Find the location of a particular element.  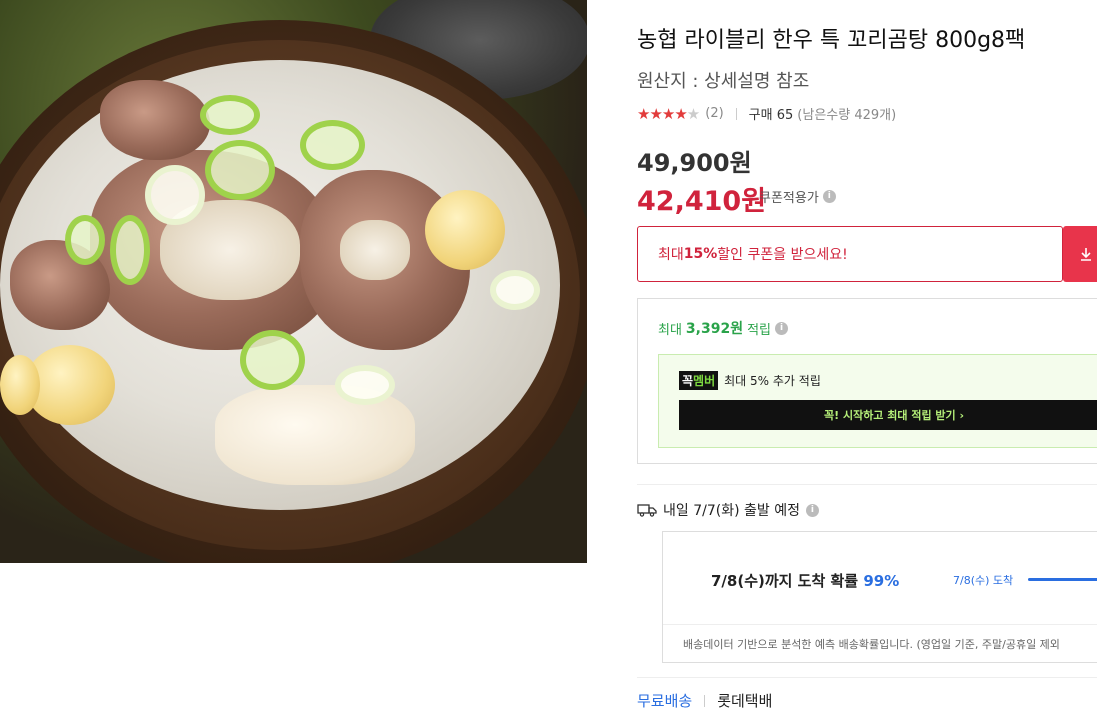

coupon-download-button is located at coordinates (1080, 254).